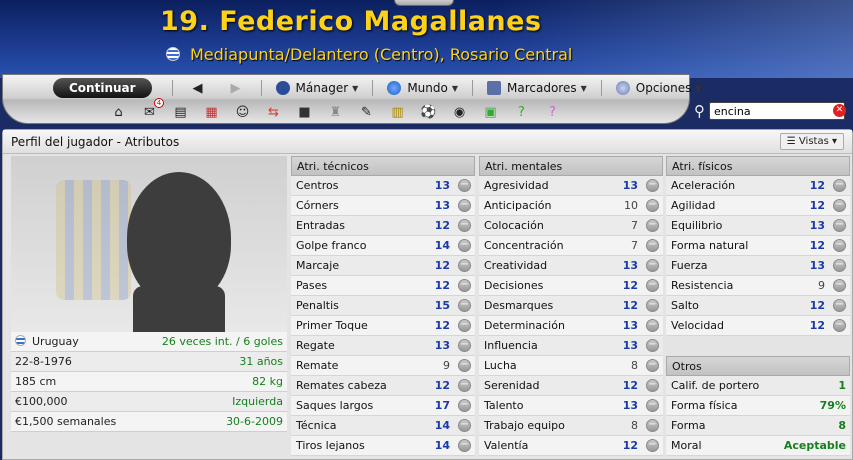  Describe the element at coordinates (758, 366) in the screenshot. I see `other-attributes-header: Otros` at that location.